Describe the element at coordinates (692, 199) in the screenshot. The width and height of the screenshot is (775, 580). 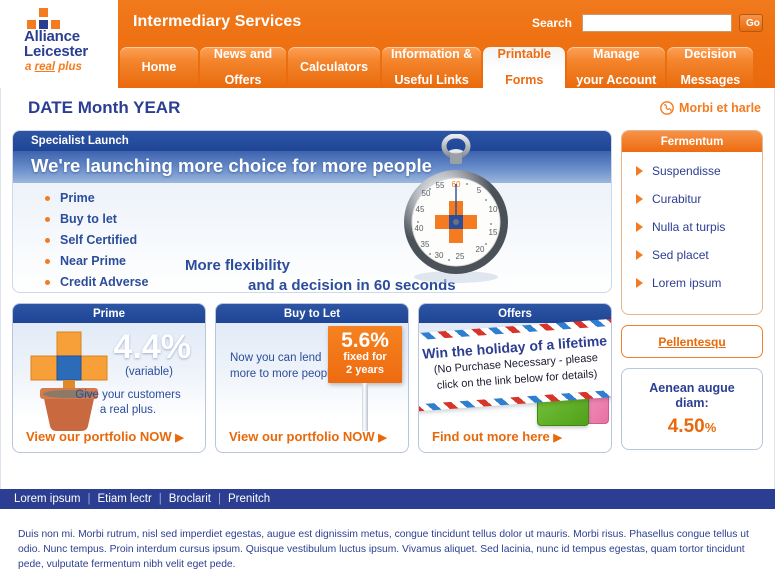
I see `sidebar-item-curabitur: Curabitur` at that location.